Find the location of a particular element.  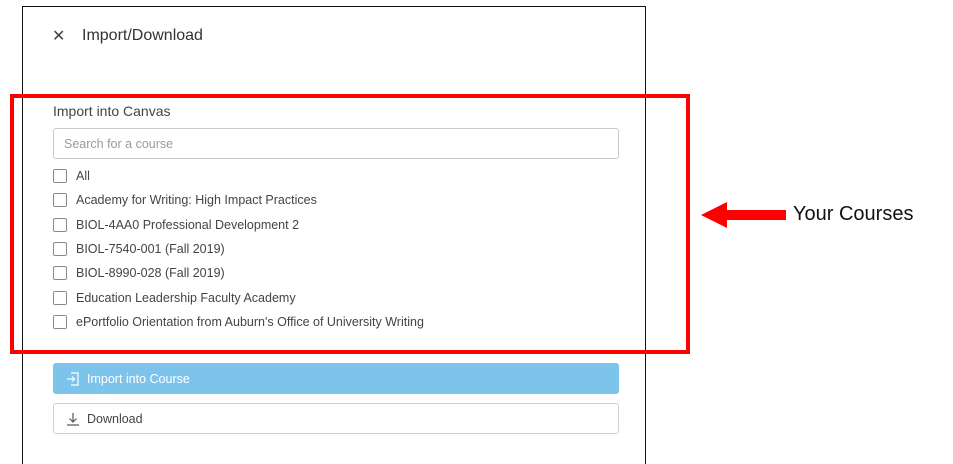

download-icon is located at coordinates (73, 419).